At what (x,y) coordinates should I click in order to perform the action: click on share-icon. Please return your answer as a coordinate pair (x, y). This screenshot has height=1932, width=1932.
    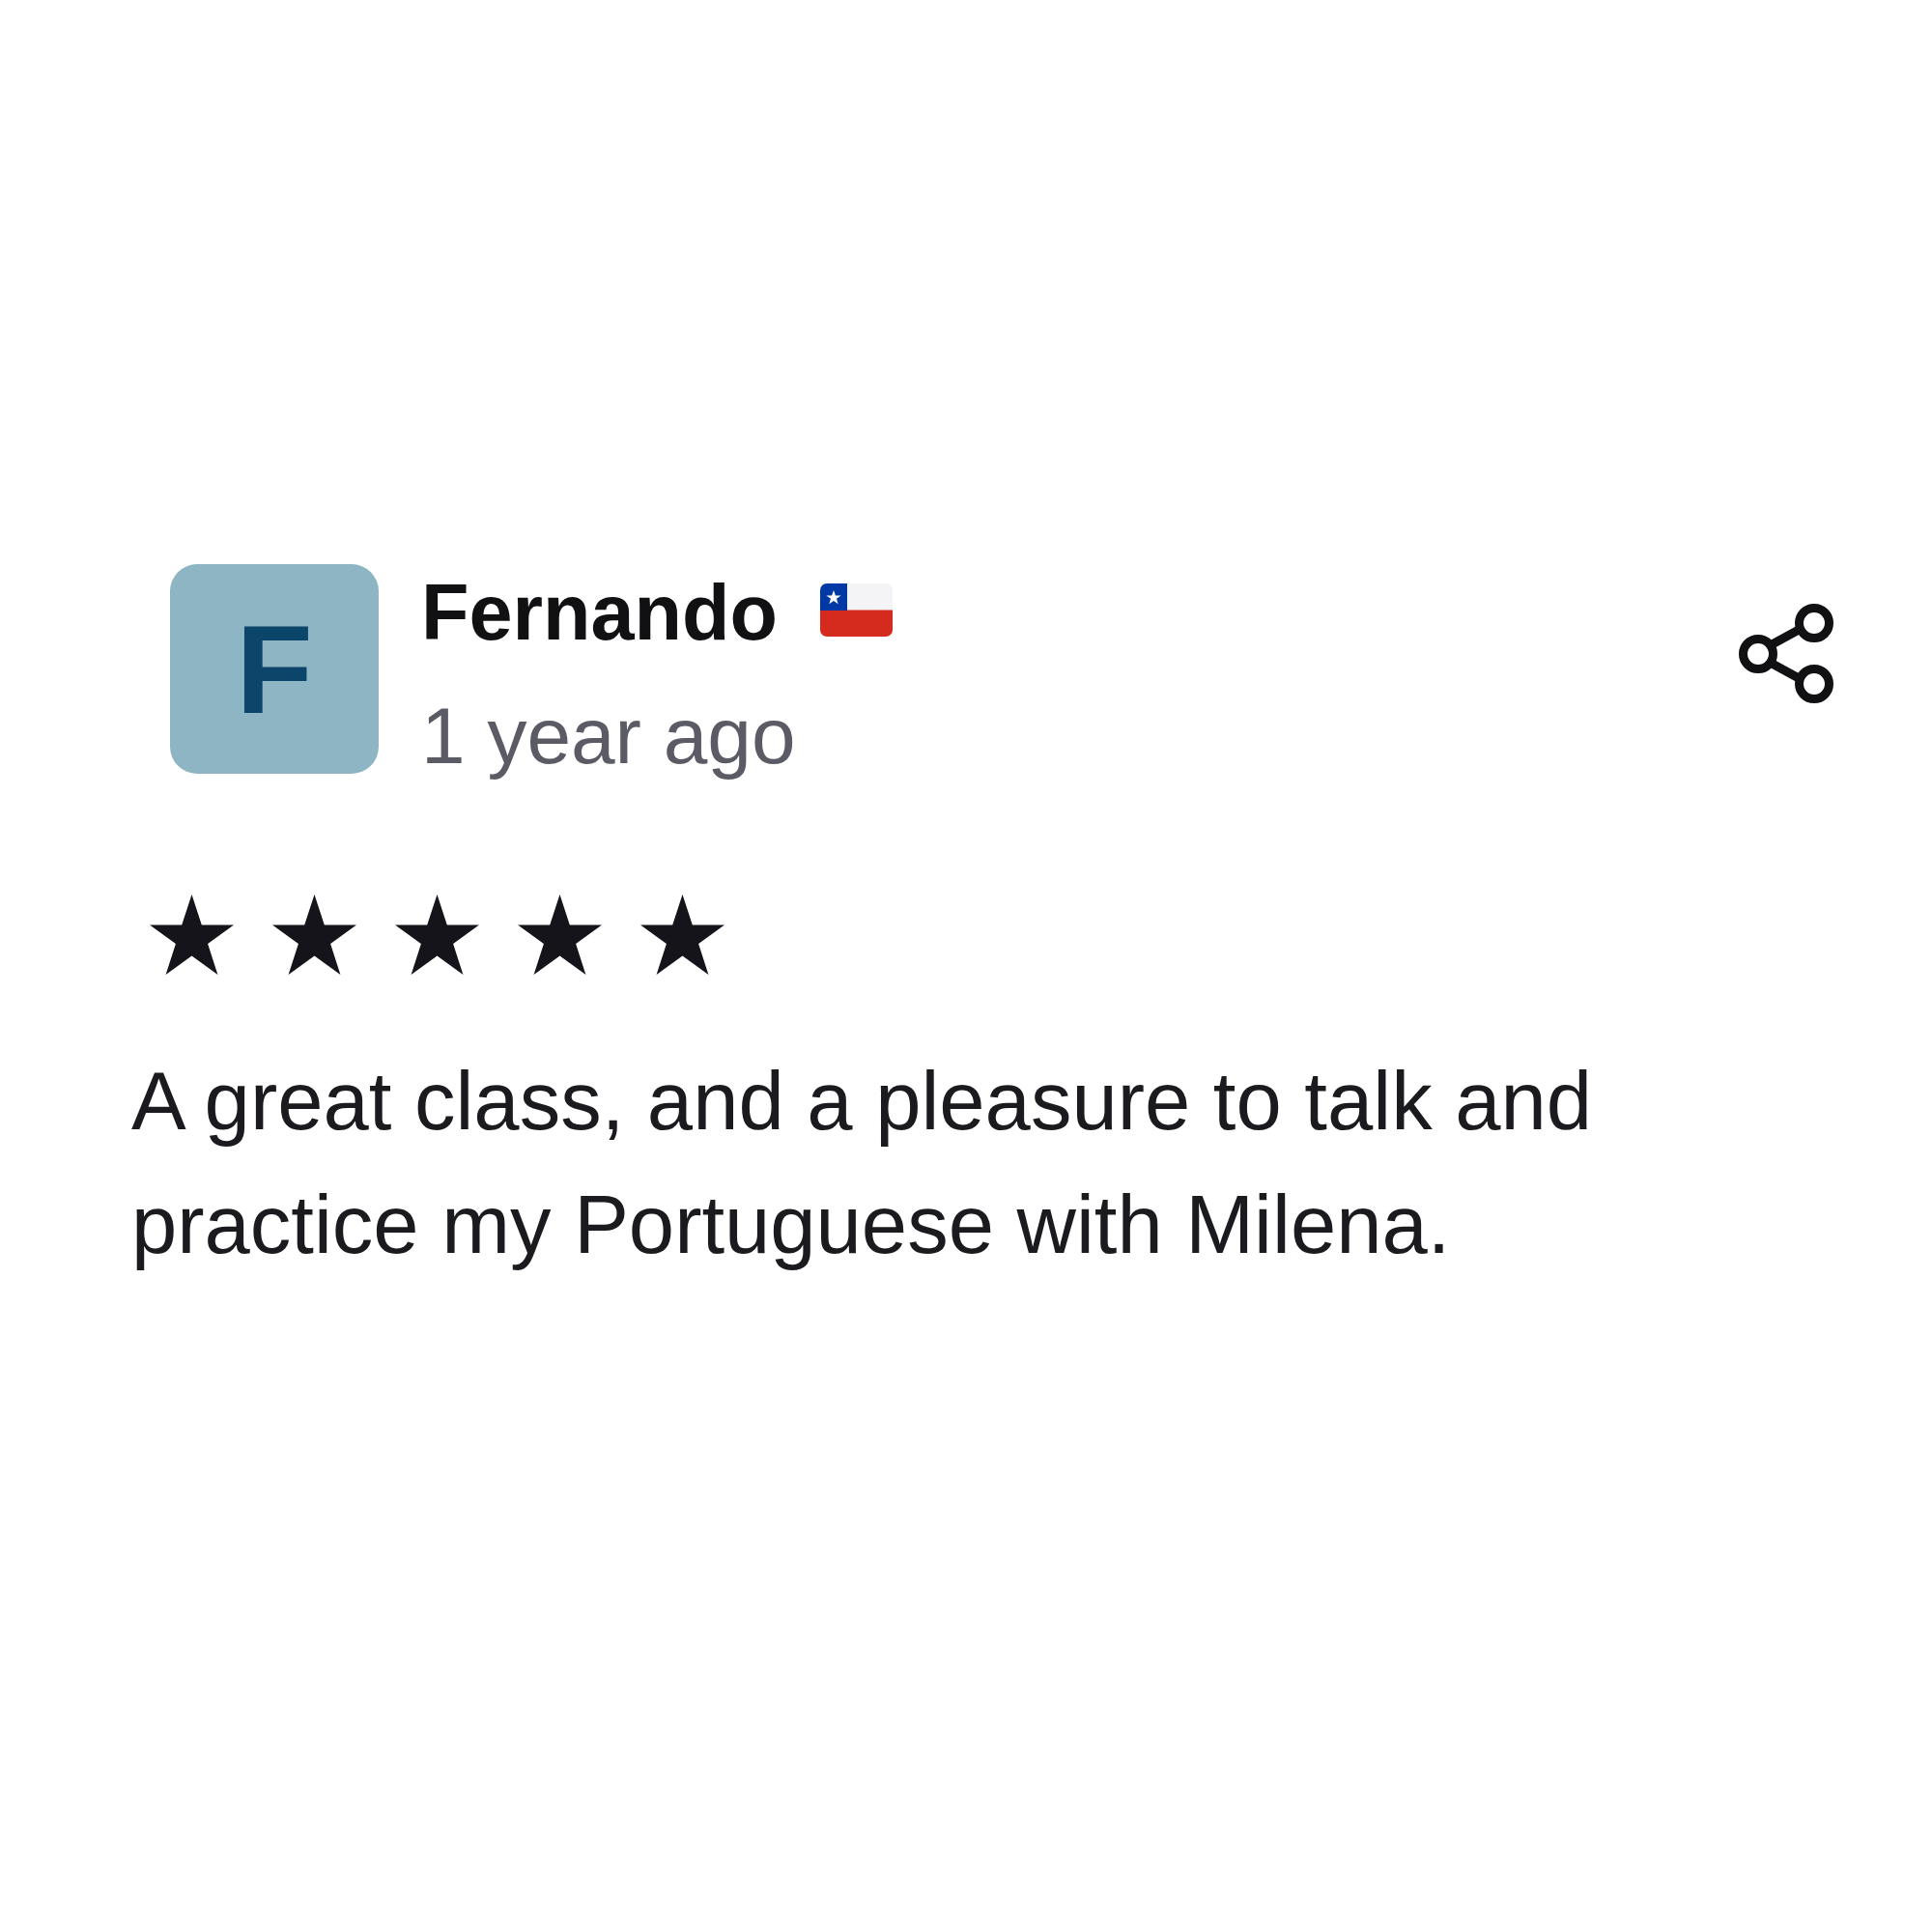
    Looking at the image, I should click on (1786, 653).